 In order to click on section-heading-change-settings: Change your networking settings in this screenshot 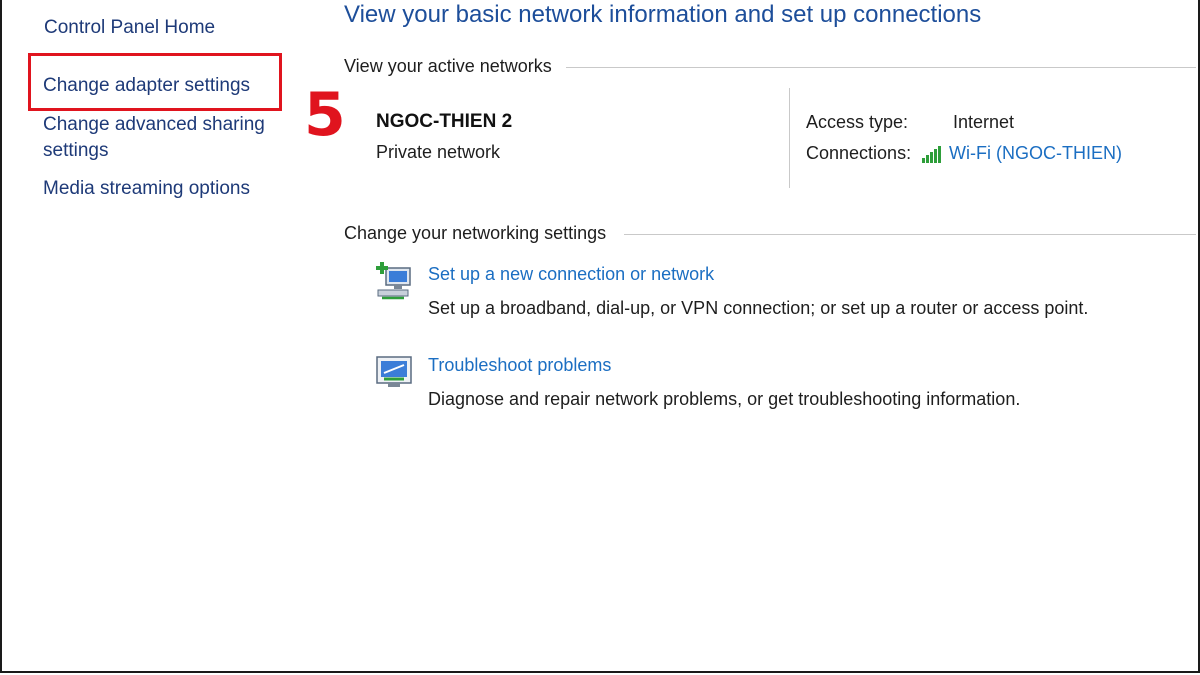, I will do `click(475, 233)`.